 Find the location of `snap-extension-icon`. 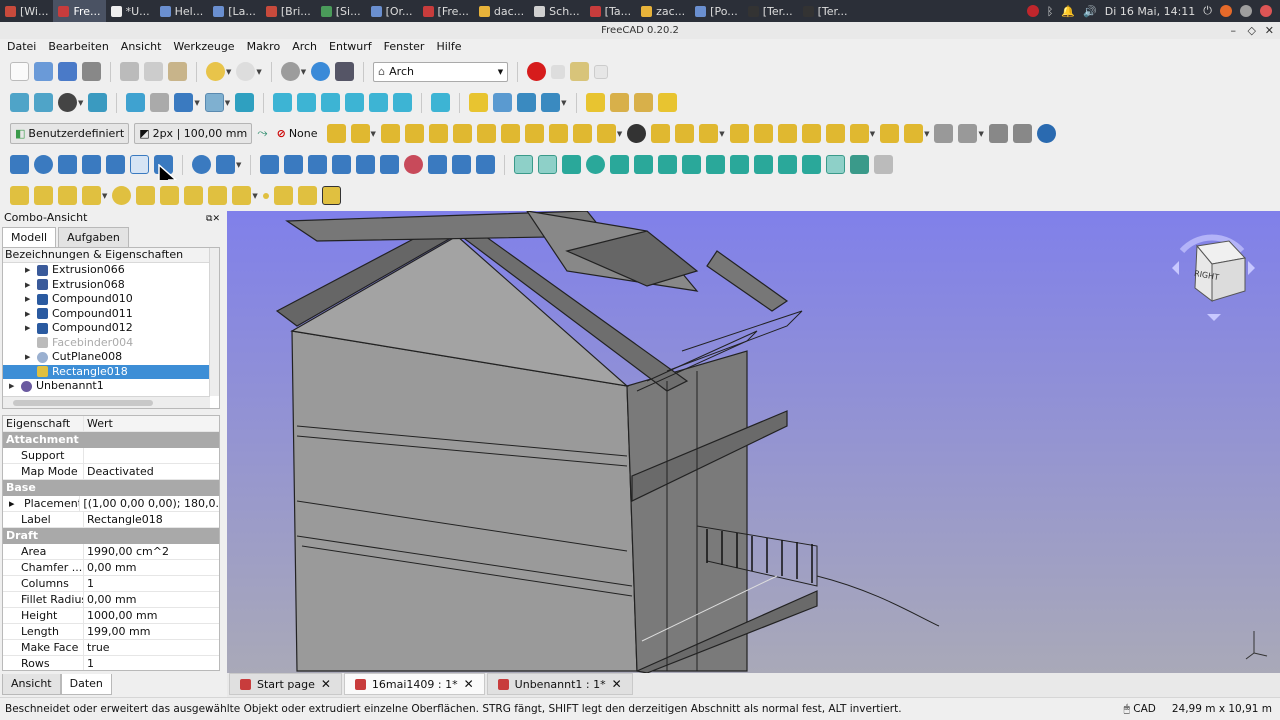

snap-extension-icon is located at coordinates (692, 164).